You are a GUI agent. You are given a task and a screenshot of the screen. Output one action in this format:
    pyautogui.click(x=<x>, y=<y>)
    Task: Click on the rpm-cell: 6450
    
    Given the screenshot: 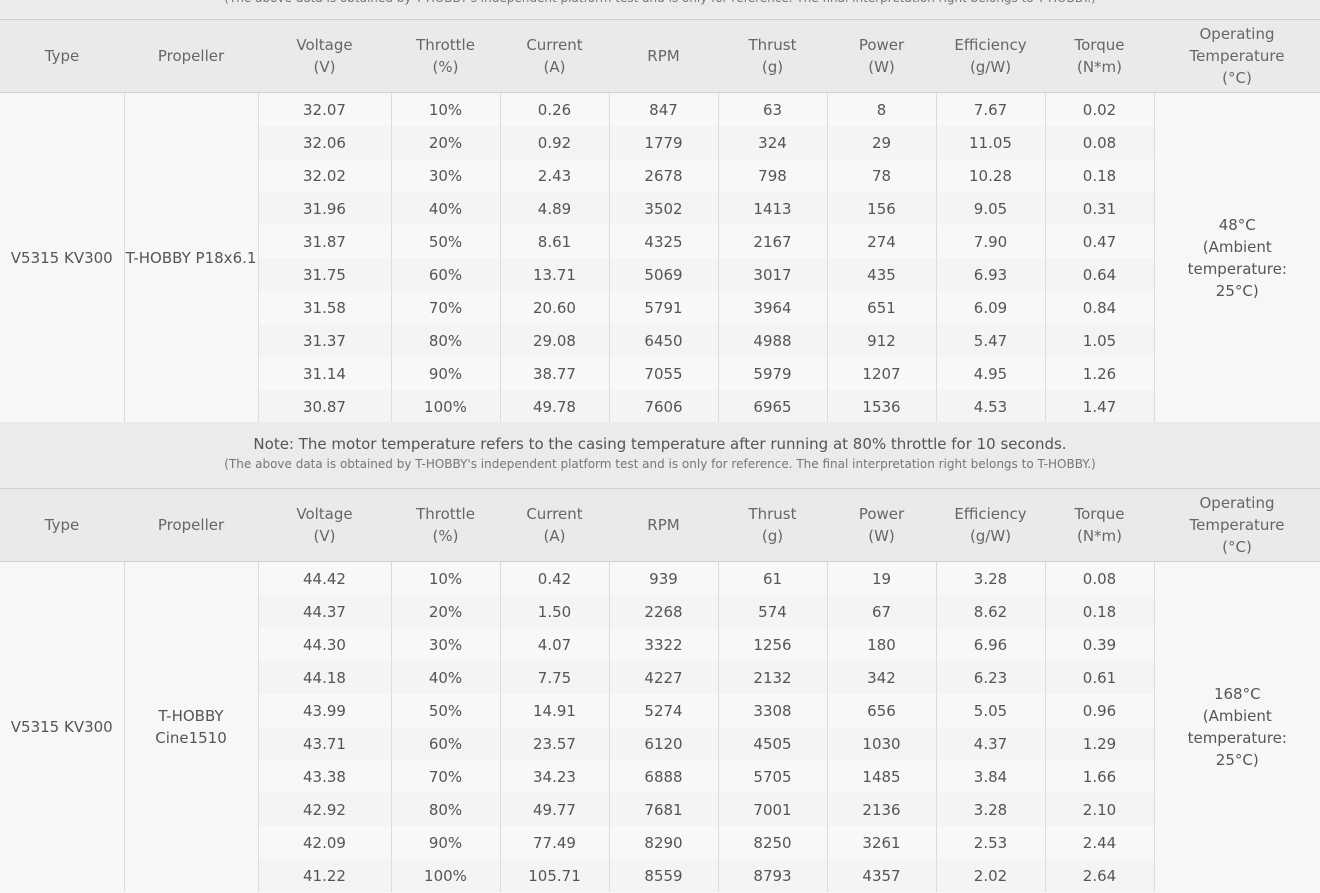 What is the action you would take?
    pyautogui.click(x=664, y=340)
    